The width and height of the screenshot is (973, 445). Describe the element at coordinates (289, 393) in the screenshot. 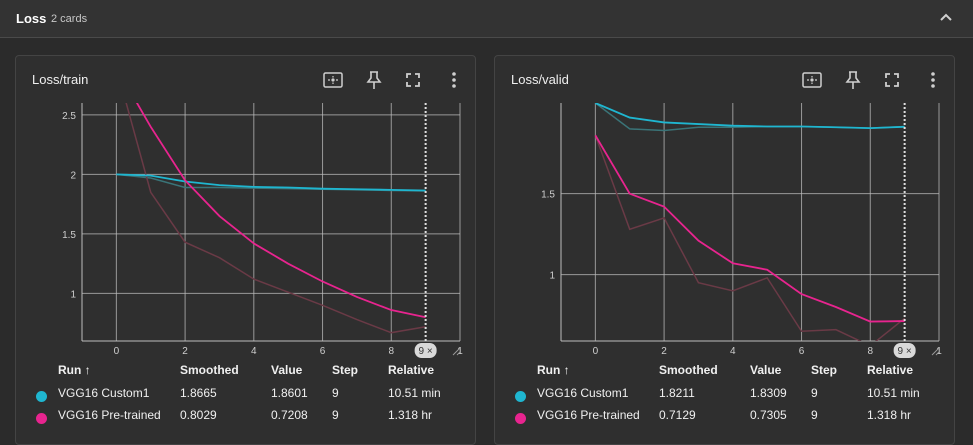

I see `run-value: 1.8601` at that location.